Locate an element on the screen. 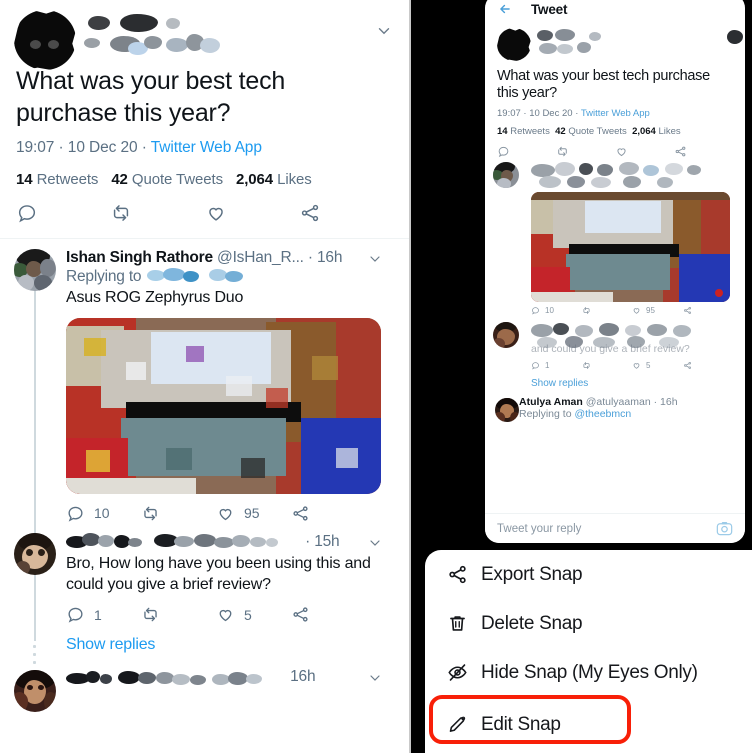 This screenshot has width=752, height=753. menu-item-hide-snap: Hide Snap (My Eyes Only) is located at coordinates (588, 672).